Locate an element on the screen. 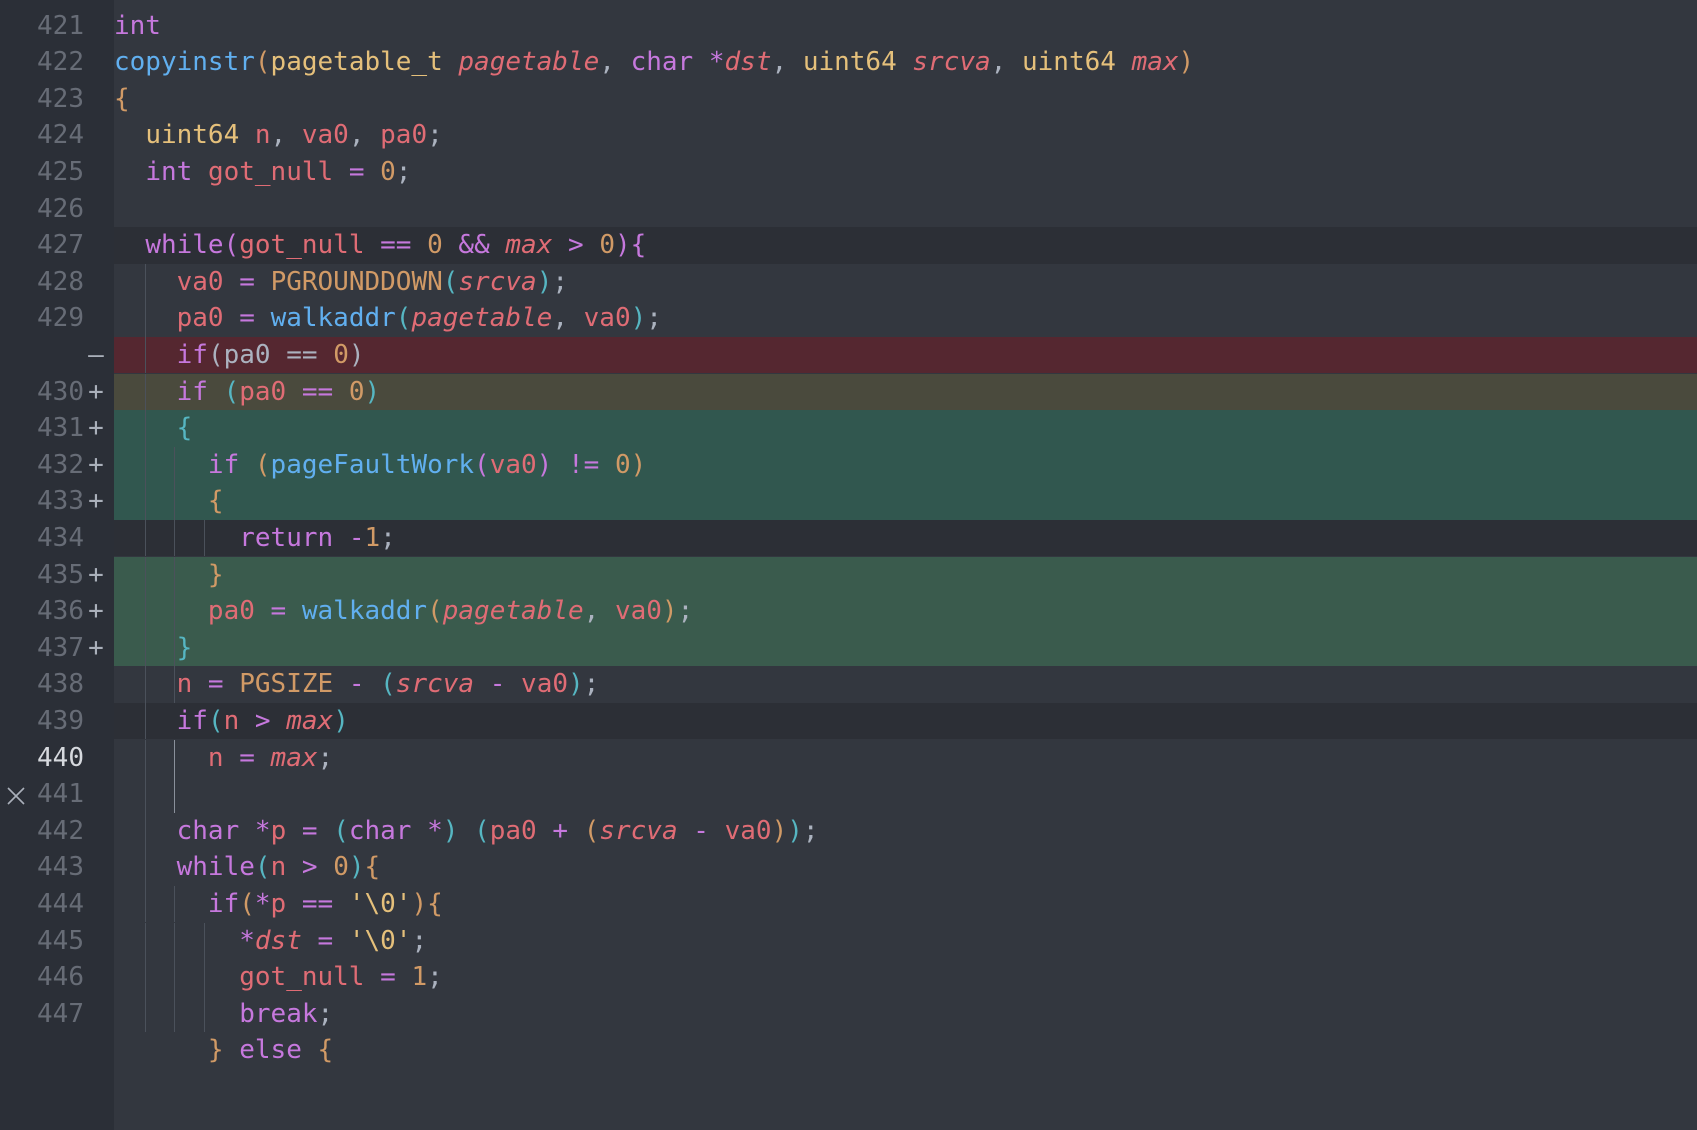 Image resolution: width=1697 pixels, height=1130 pixels. diff-added-marker: + is located at coordinates (96, 611).